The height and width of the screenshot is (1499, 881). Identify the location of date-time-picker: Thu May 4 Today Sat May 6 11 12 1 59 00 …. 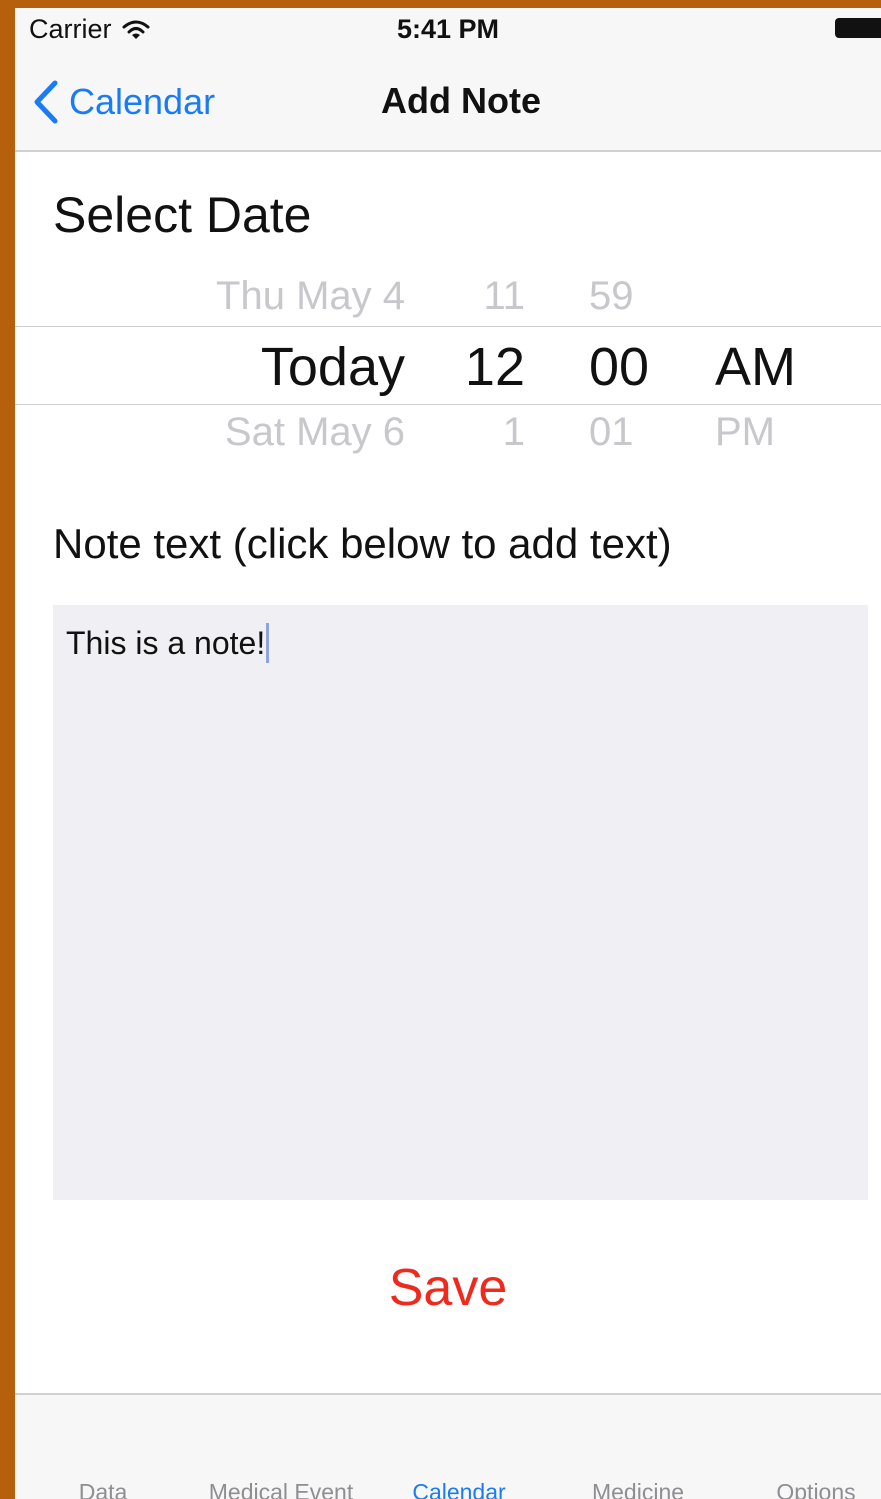
(448, 365).